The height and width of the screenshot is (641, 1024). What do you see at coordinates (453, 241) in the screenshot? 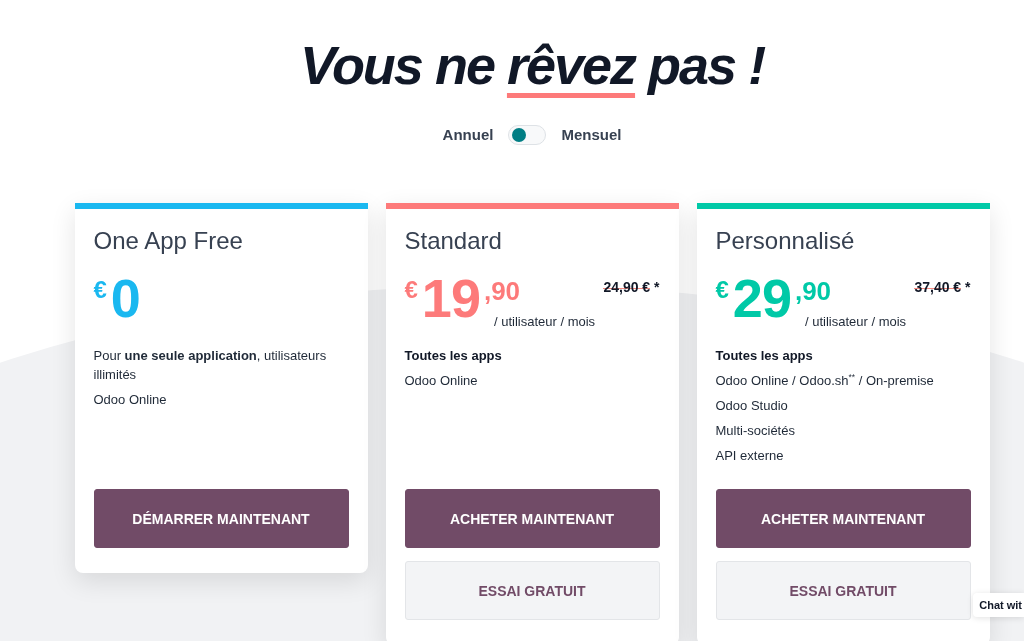
I see `plan-name: Standard` at bounding box center [453, 241].